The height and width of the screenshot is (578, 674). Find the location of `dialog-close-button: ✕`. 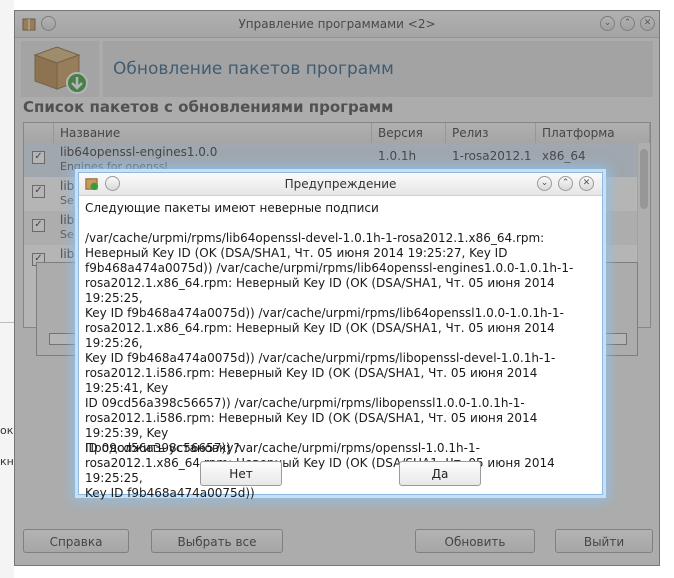

dialog-close-button: ✕ is located at coordinates (586, 183).